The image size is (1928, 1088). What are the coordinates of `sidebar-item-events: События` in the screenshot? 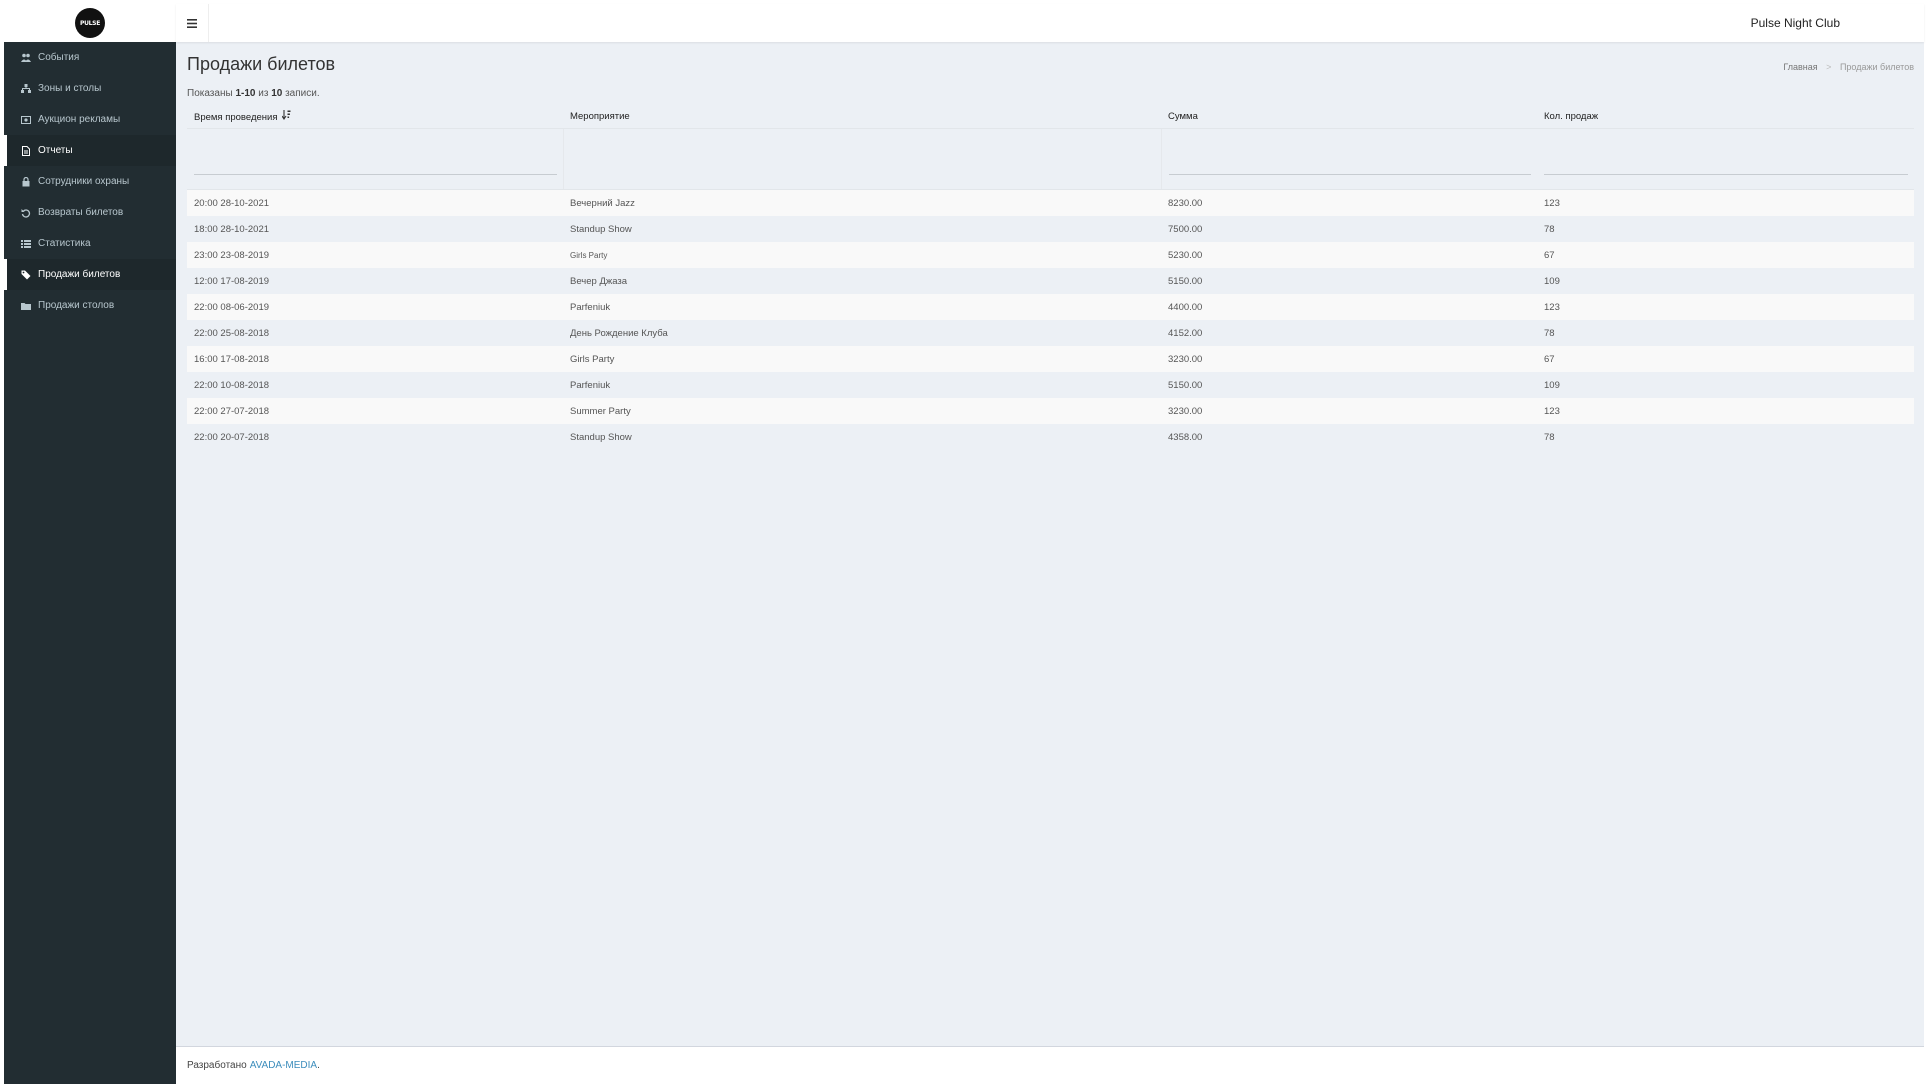 It's located at (90, 57).